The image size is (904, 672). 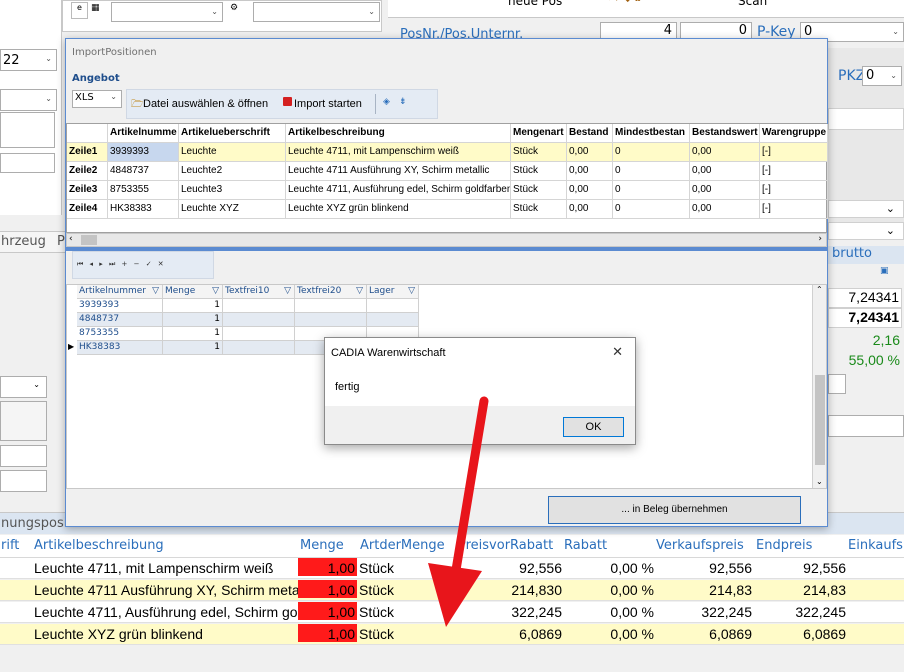 I want to click on col-header: Mengenart, so click(x=539, y=133).